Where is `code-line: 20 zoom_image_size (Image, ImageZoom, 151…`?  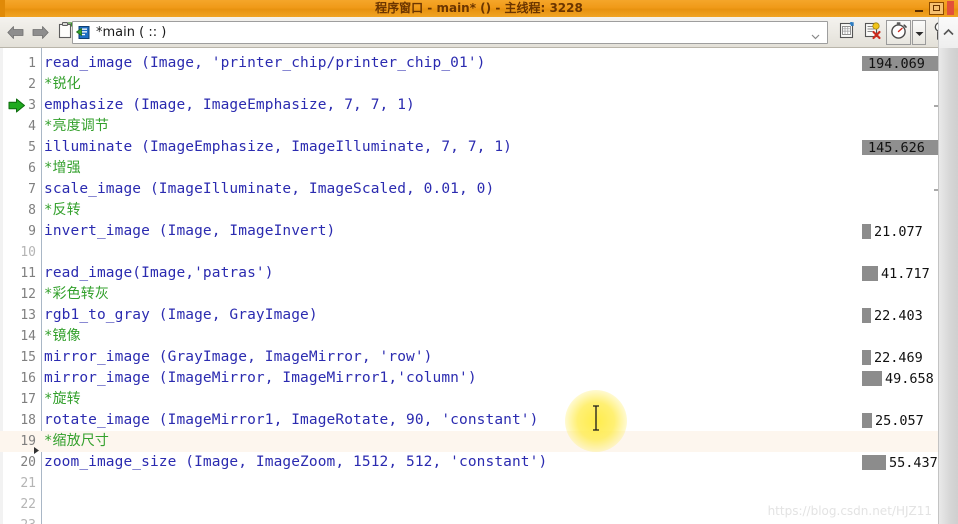
code-line: 20 zoom_image_size (Image, ImageZoom, 151… is located at coordinates (469, 462).